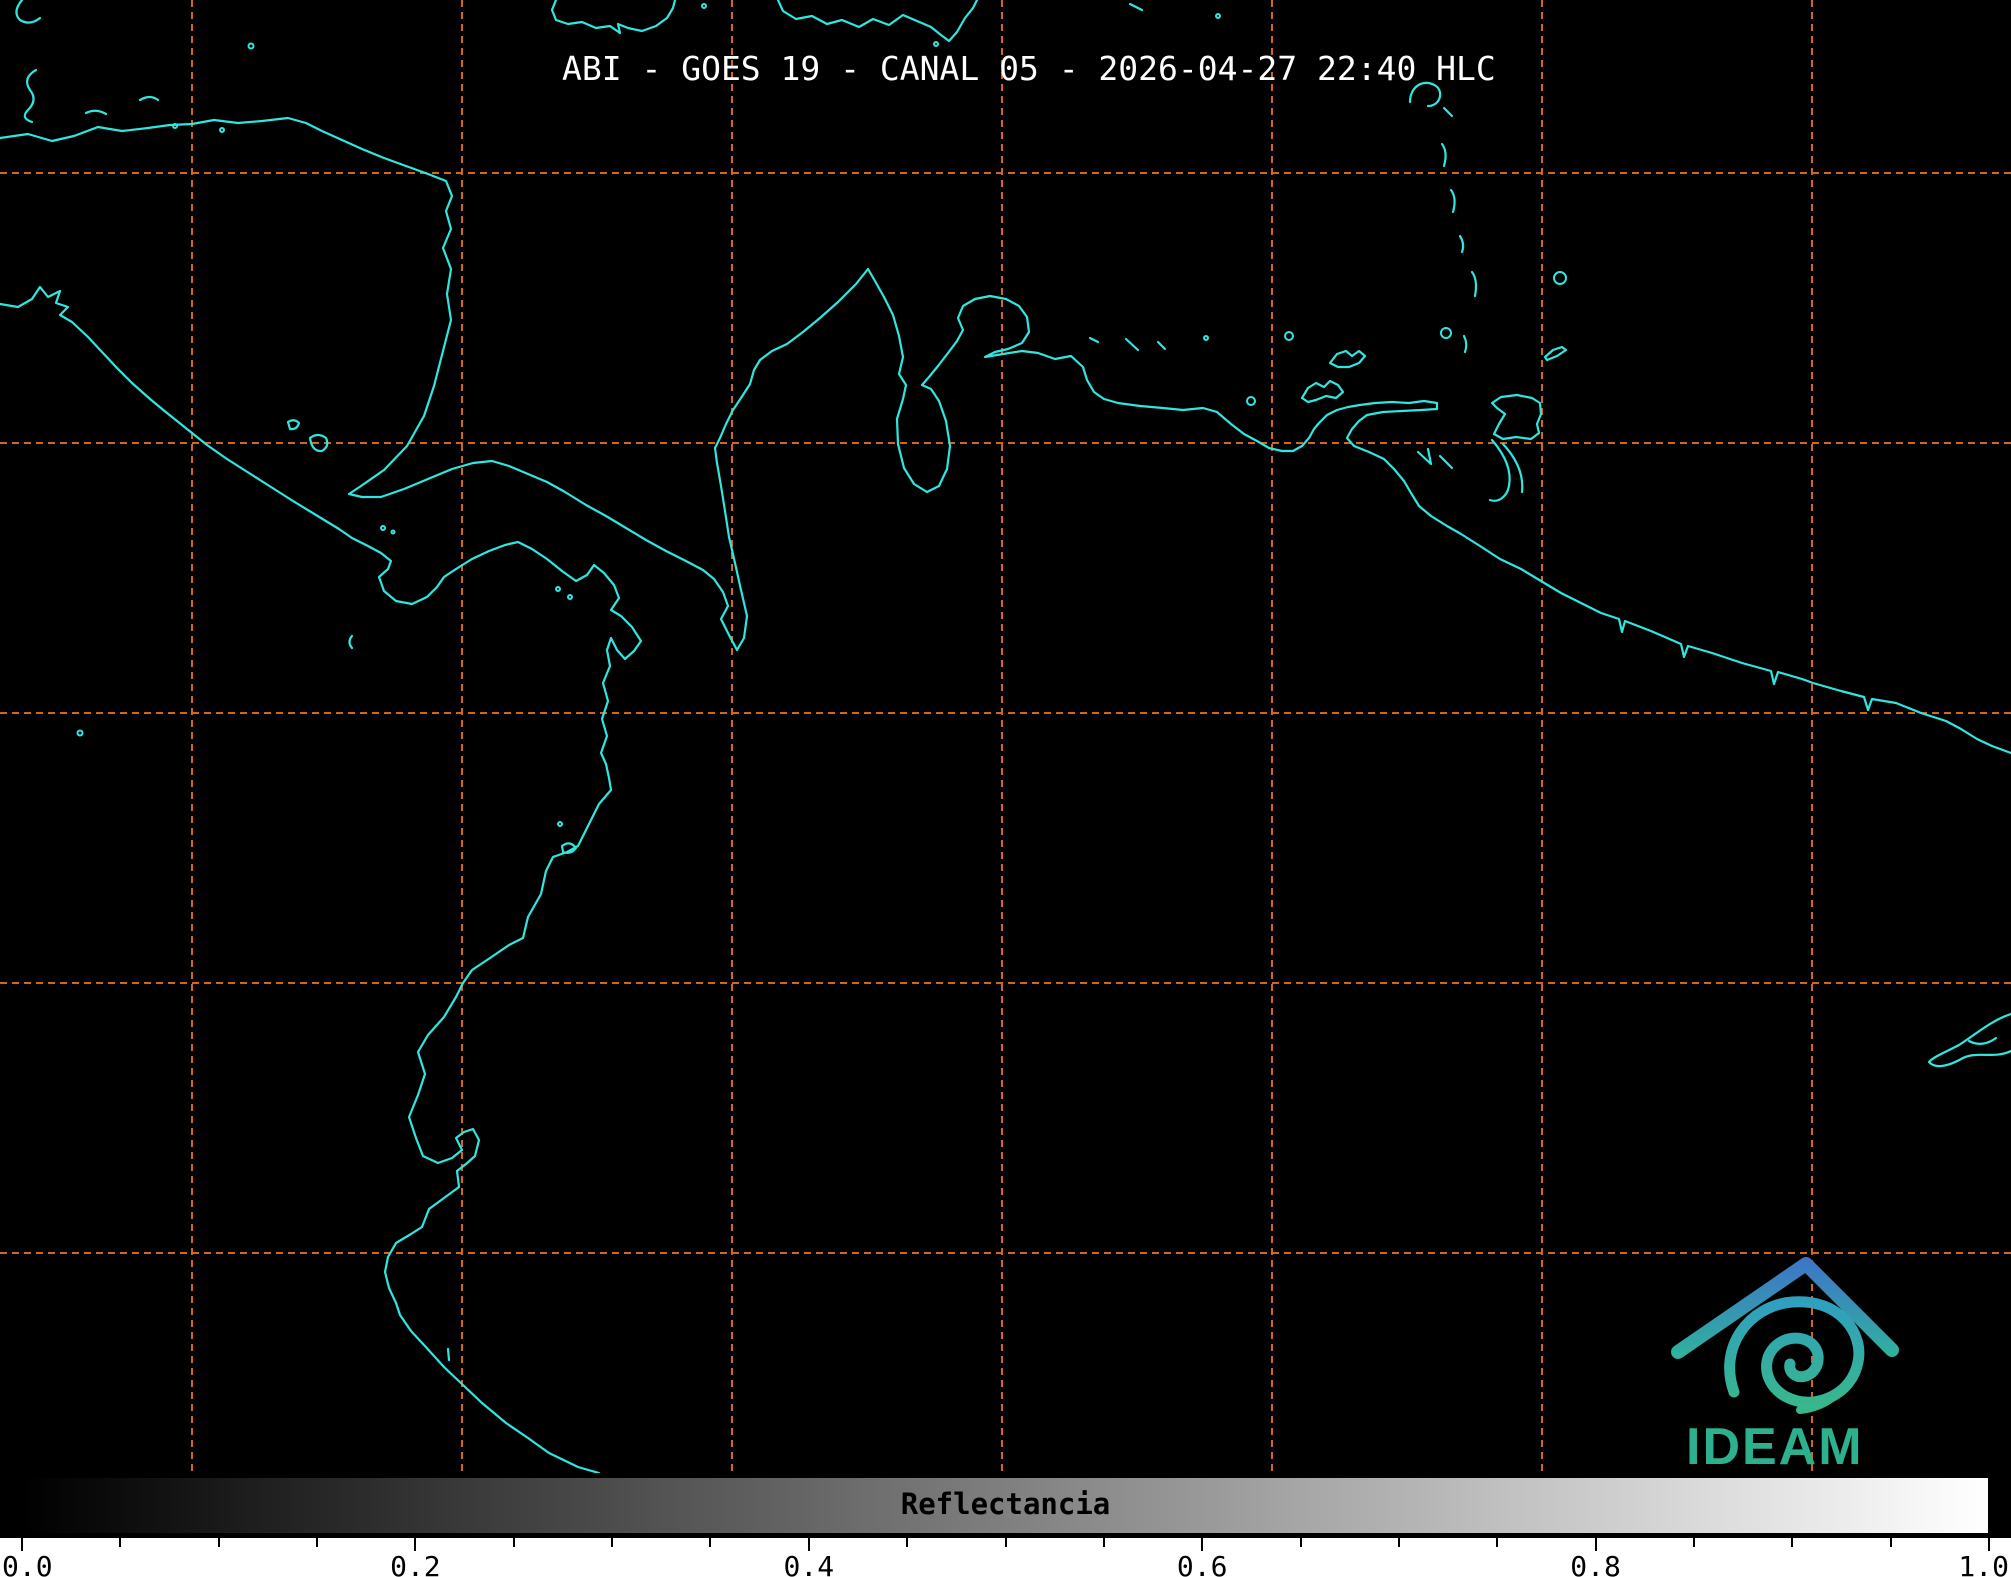  Describe the element at coordinates (1595, 1563) in the screenshot. I see `colorbar-tick-label: 0.8` at that location.